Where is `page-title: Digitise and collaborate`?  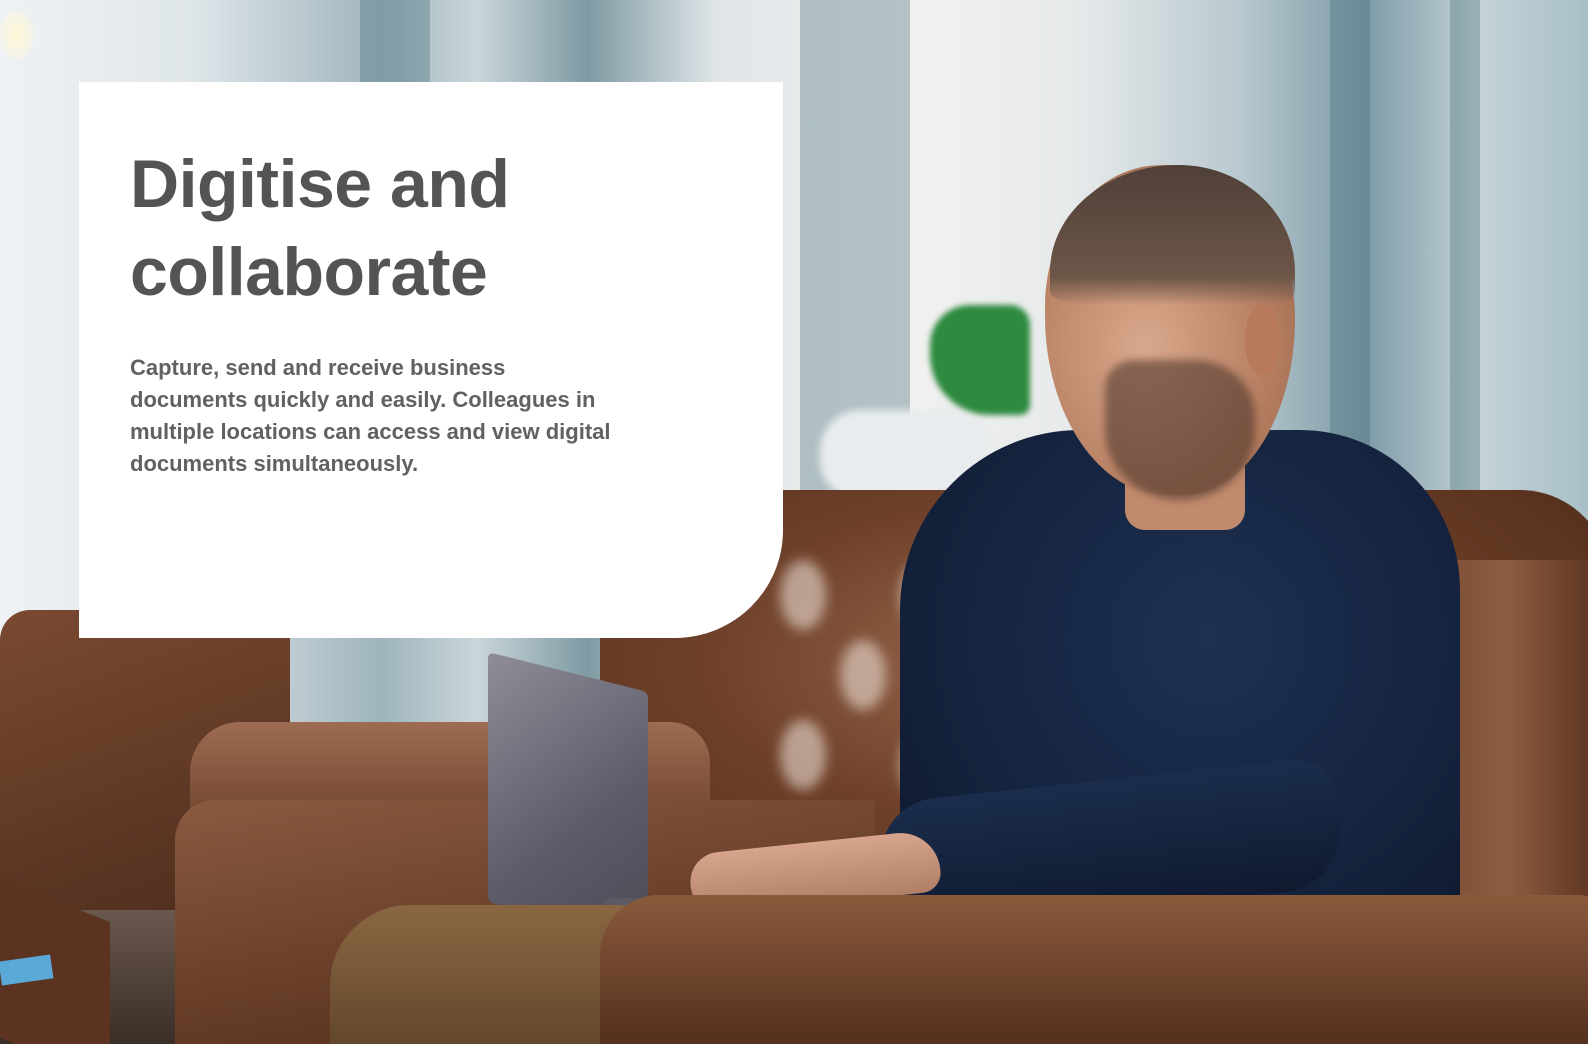 page-title: Digitise and collaborate is located at coordinates (436, 228).